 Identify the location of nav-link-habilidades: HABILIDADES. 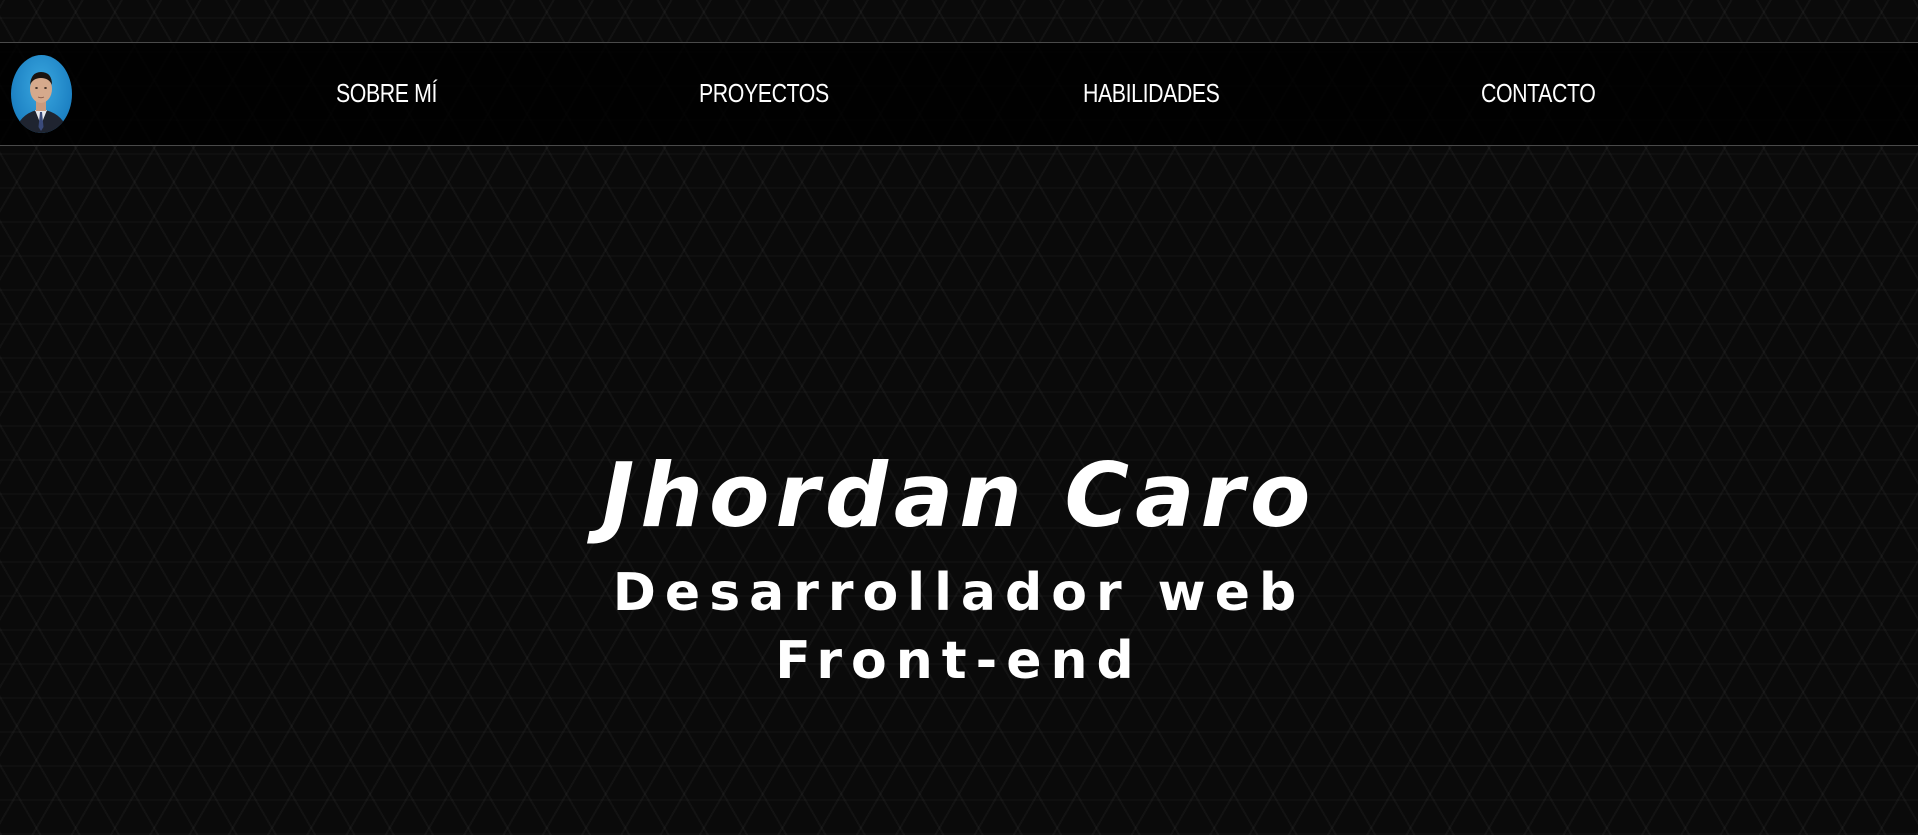
(1151, 93).